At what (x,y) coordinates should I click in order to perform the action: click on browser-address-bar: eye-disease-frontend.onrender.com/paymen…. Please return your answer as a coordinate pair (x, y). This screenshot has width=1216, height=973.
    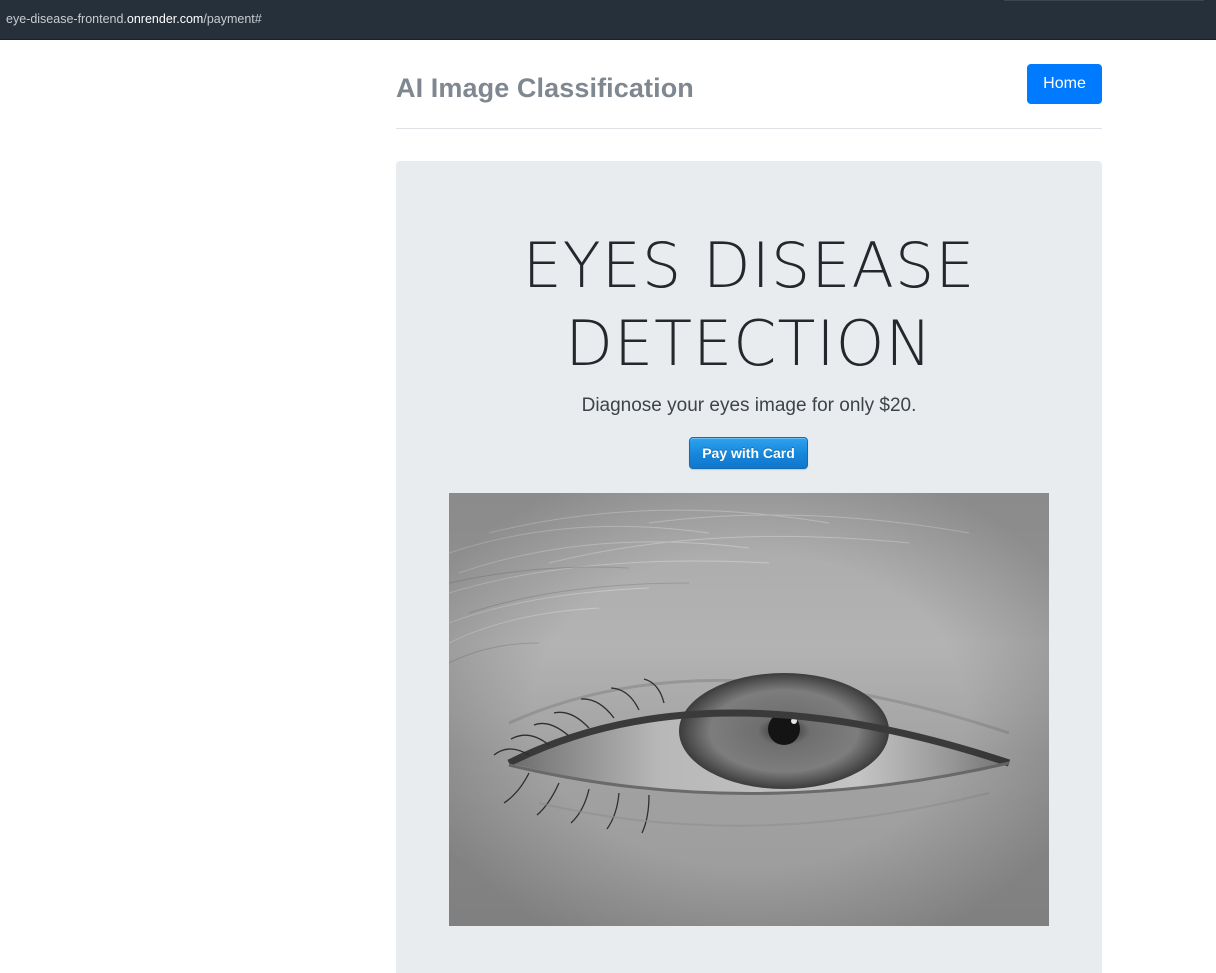
    Looking at the image, I should click on (608, 20).